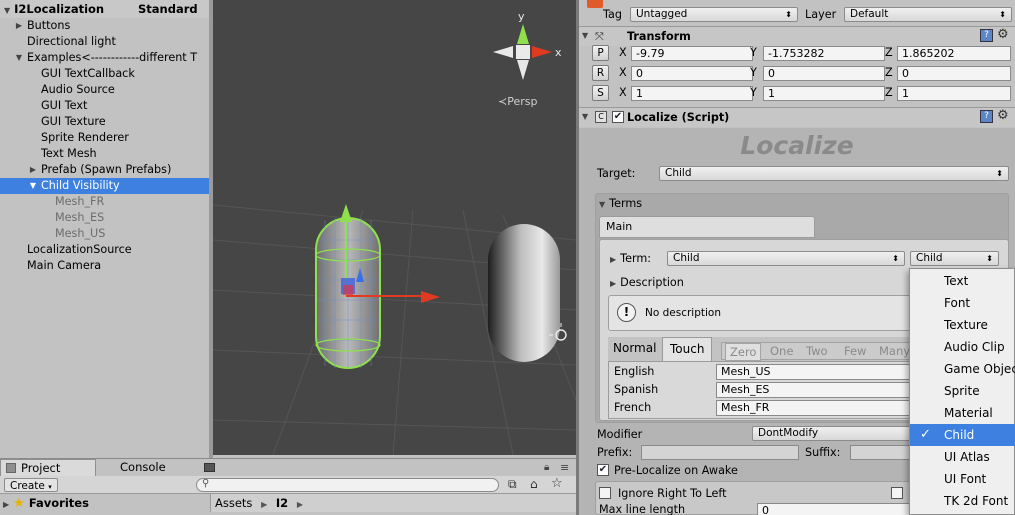  Describe the element at coordinates (104, 234) in the screenshot. I see `hierarchy-item: Mesh_US` at that location.